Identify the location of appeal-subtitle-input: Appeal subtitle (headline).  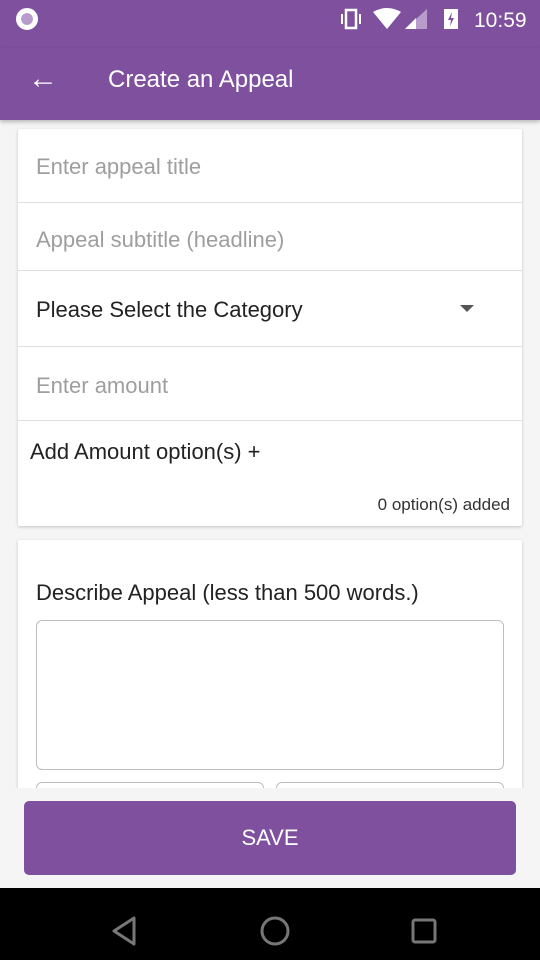
(270, 237).